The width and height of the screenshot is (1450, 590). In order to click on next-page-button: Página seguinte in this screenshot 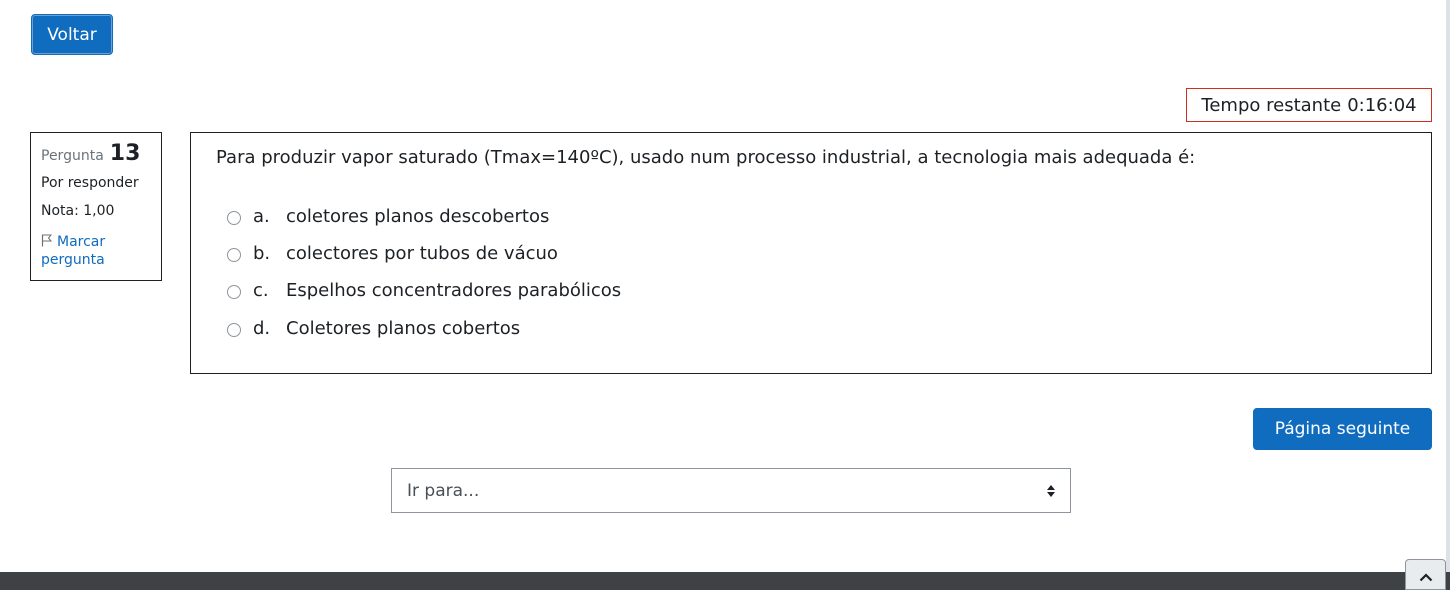, I will do `click(1342, 429)`.